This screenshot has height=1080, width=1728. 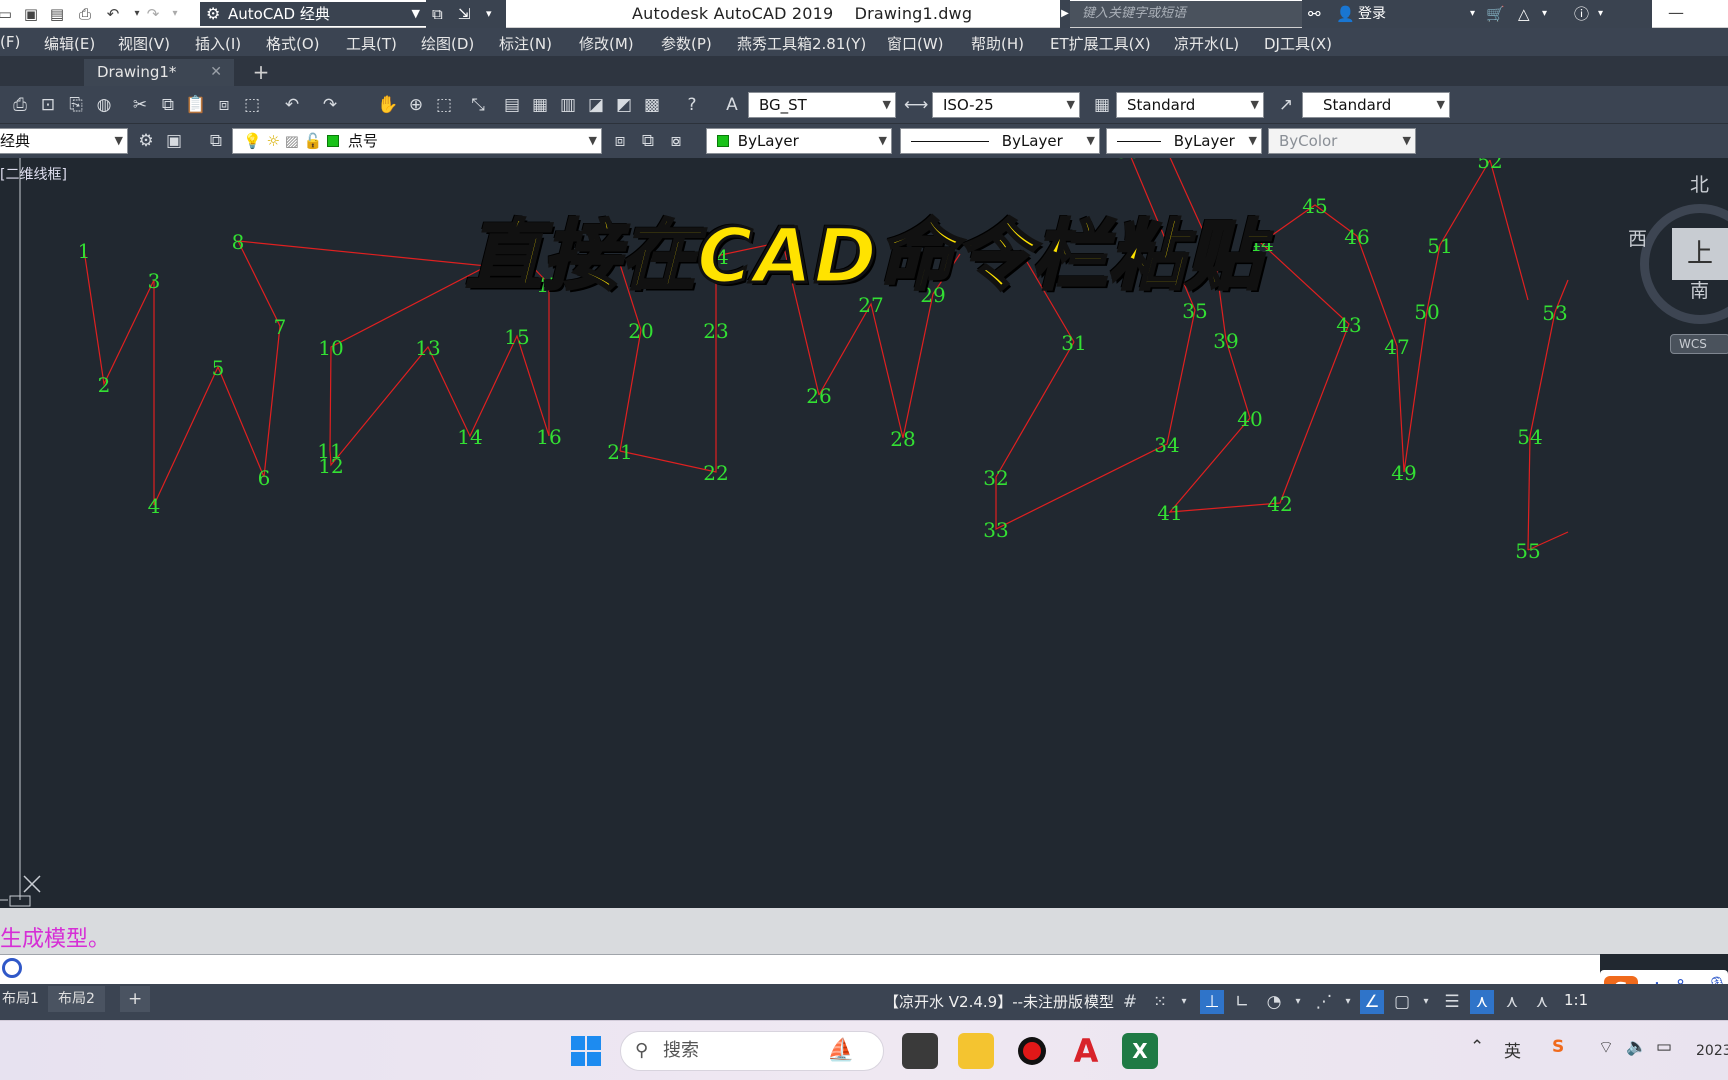 What do you see at coordinates (1512, 1002) in the screenshot?
I see `auto-scale-icon: ⋏` at bounding box center [1512, 1002].